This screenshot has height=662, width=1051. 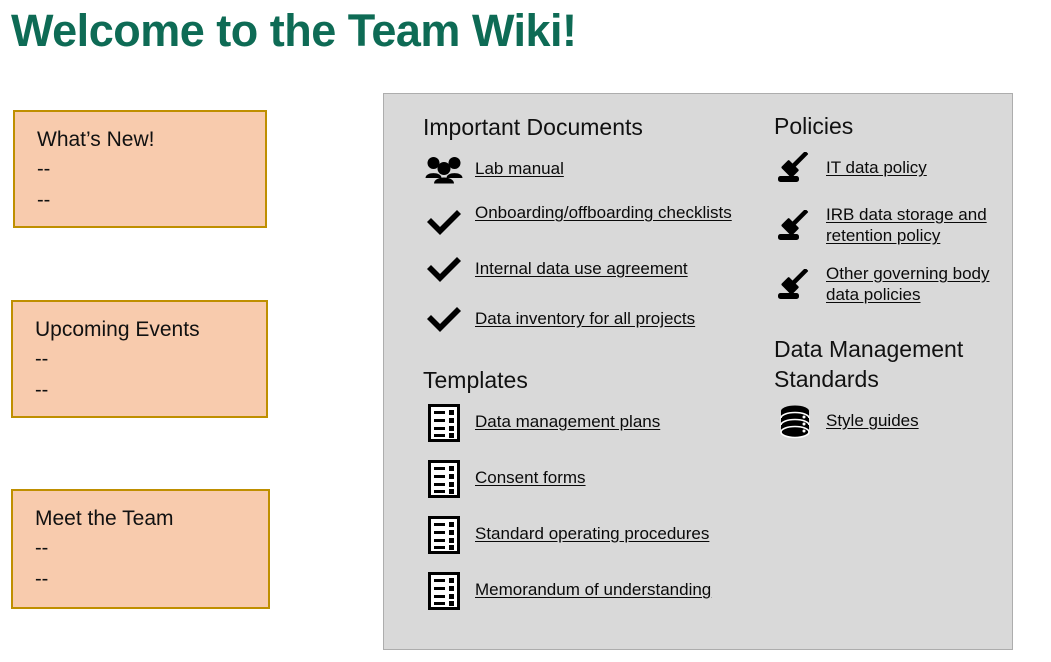 What do you see at coordinates (139, 359) in the screenshot?
I see `sidebar-box-upcoming-events: Upcoming Events -- --` at bounding box center [139, 359].